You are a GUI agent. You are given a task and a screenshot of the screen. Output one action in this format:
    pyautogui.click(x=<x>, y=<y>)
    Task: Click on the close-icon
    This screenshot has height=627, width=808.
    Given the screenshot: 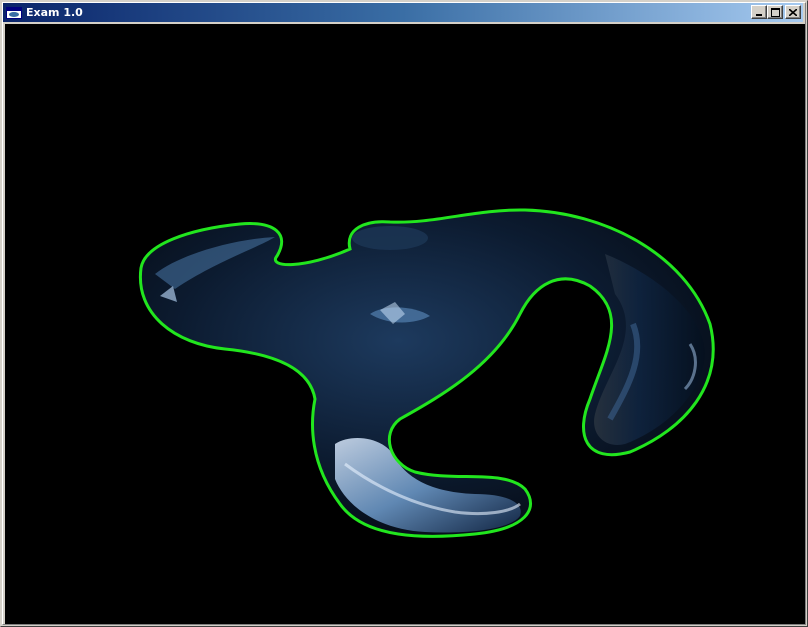 What is the action you would take?
    pyautogui.click(x=793, y=12)
    